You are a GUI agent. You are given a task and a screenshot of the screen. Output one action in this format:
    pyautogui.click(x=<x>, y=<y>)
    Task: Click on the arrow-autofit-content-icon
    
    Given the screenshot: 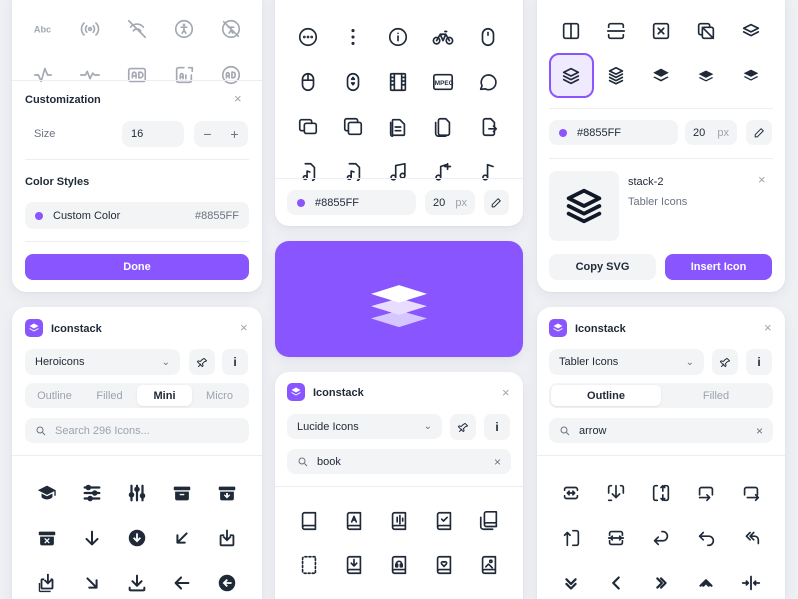 What is the action you would take?
    pyautogui.click(x=661, y=492)
    